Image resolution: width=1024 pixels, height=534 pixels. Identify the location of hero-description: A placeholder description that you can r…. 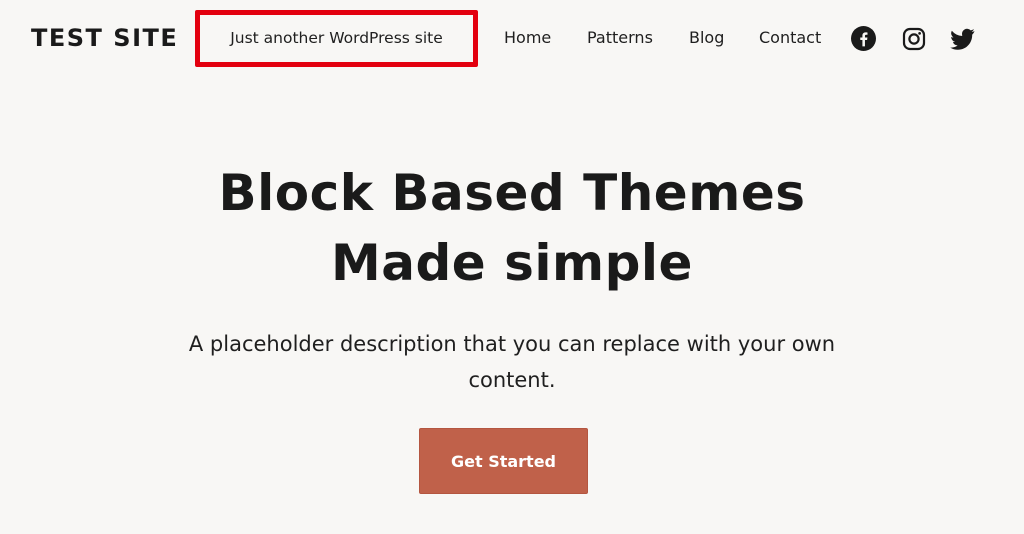
(512, 362).